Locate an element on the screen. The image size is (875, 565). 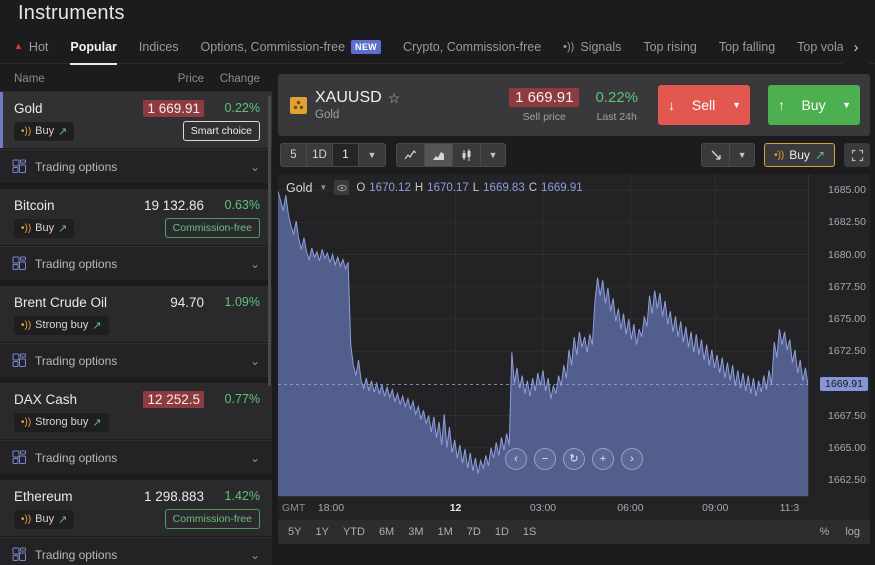
price-axis-tick: 1682.50 is located at coordinates (847, 222).